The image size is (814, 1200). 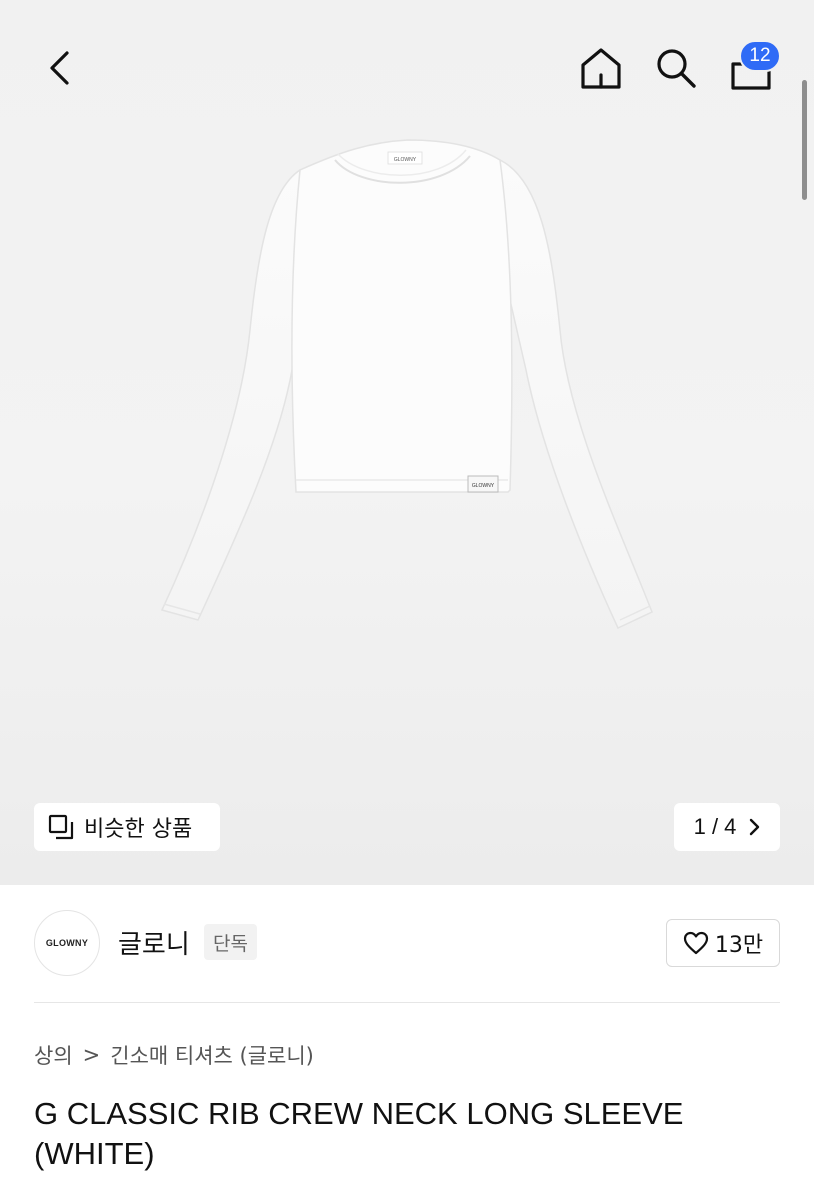 I want to click on home-icon, so click(x=601, y=68).